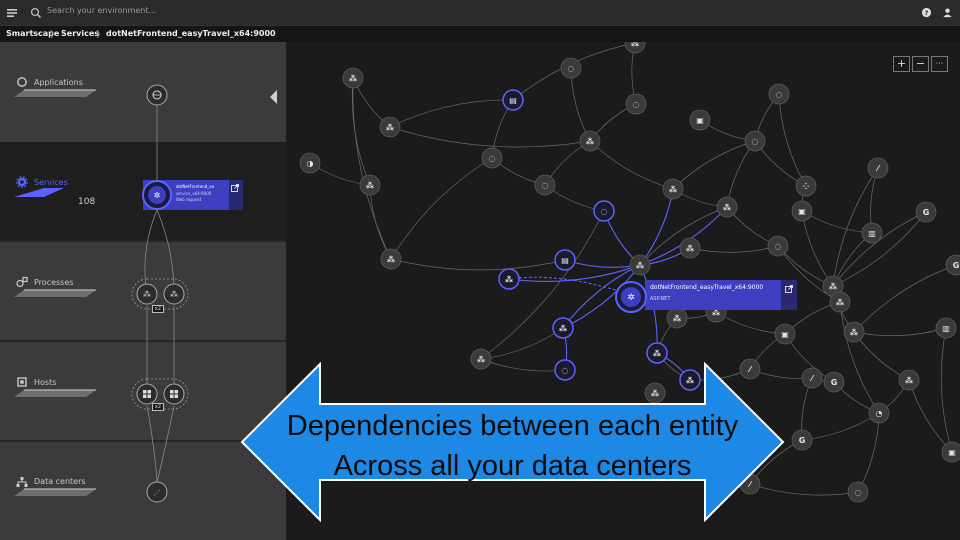  What do you see at coordinates (45, 382) in the screenshot?
I see `layer-label-hosts: Hosts` at bounding box center [45, 382].